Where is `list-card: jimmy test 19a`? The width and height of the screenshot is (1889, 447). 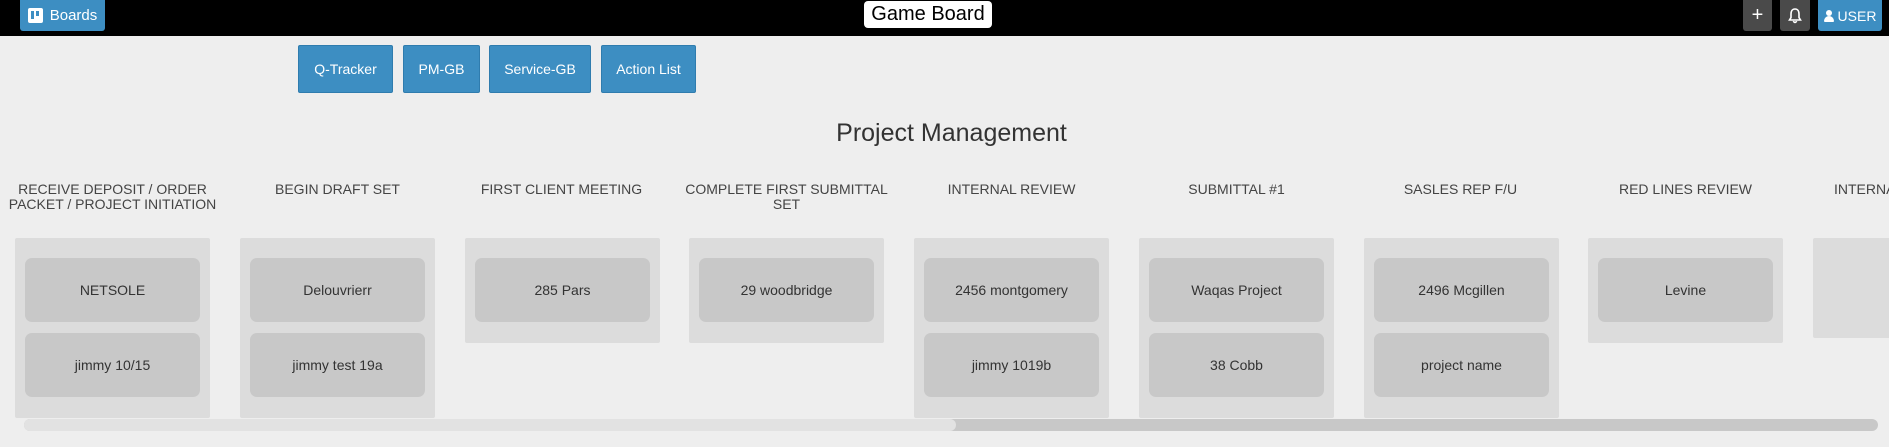
list-card: jimmy test 19a is located at coordinates (337, 365).